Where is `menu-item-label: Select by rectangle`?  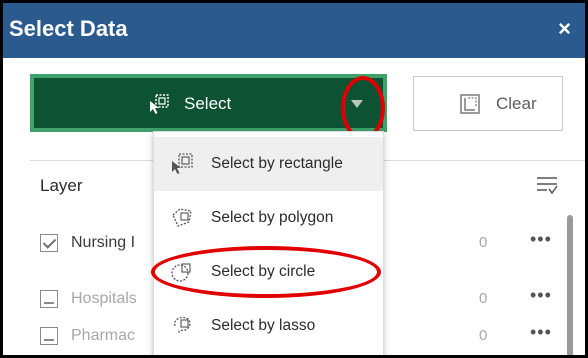
menu-item-label: Select by rectangle is located at coordinates (277, 163).